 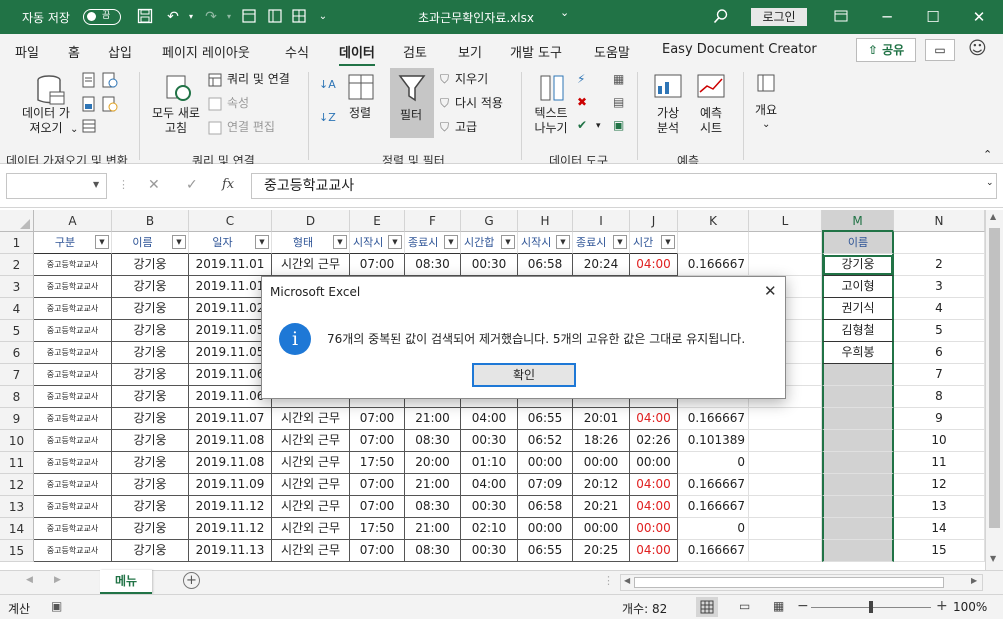 I want to click on column-header-k: K, so click(x=713, y=221).